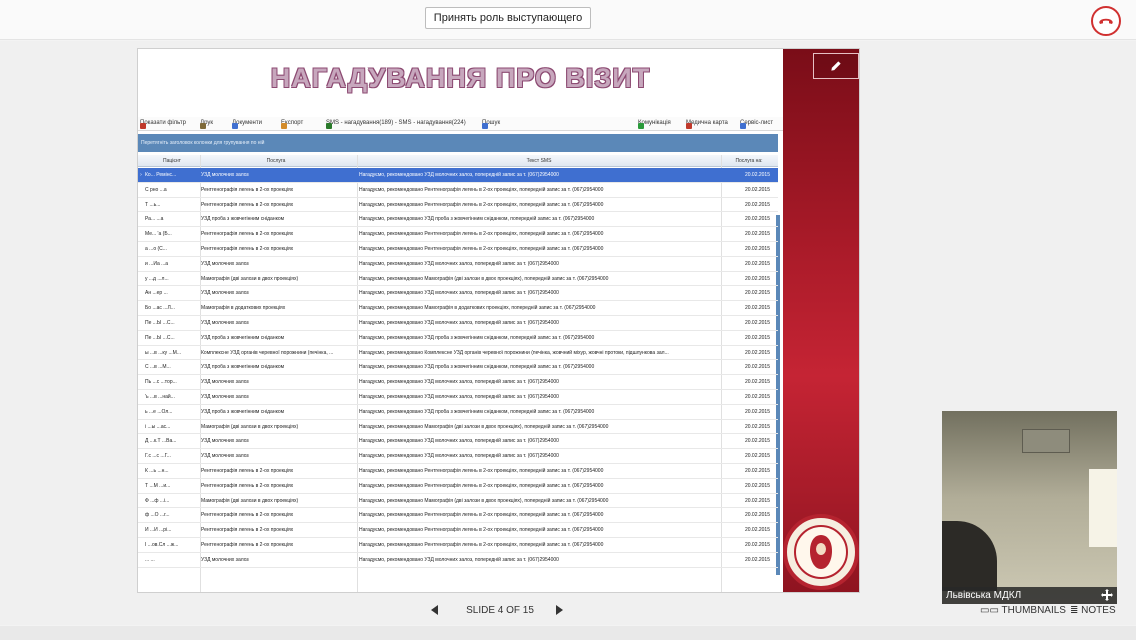  Describe the element at coordinates (292, 124) in the screenshot. I see `toolbar-item-export: Експорт` at that location.